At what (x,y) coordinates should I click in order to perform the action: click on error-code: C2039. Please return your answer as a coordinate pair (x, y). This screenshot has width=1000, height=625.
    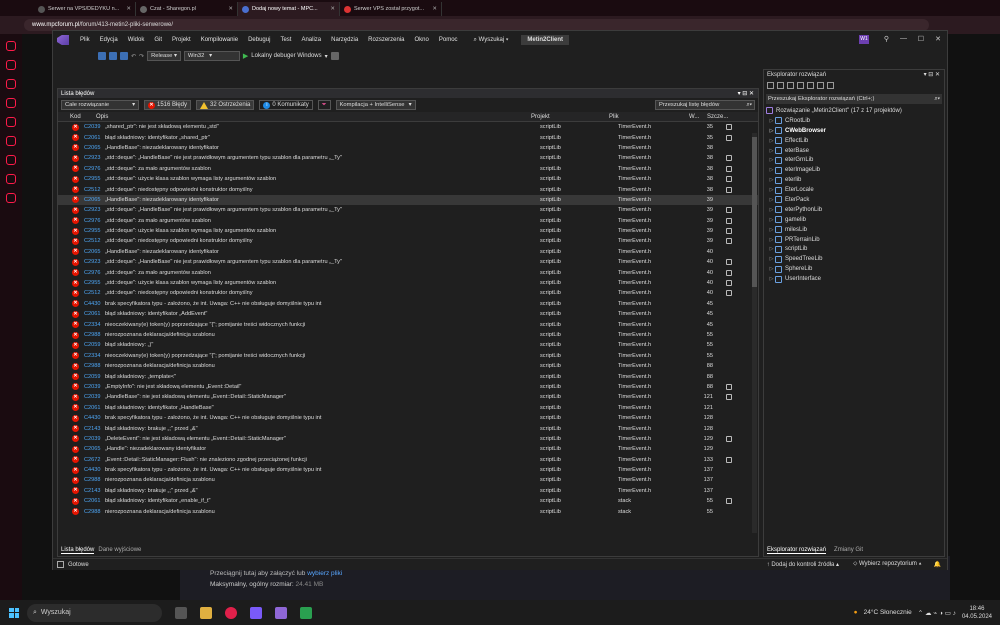
    Looking at the image, I should click on (94, 439).